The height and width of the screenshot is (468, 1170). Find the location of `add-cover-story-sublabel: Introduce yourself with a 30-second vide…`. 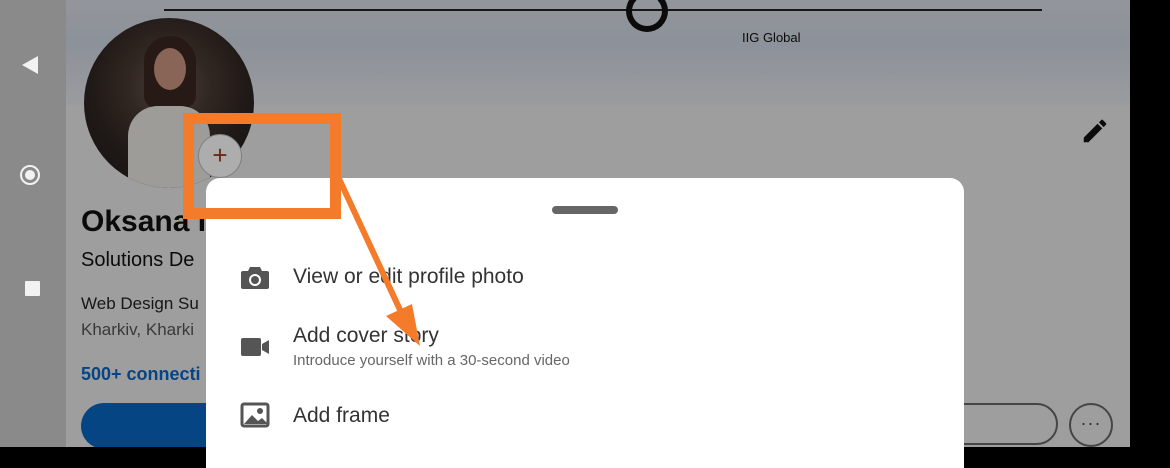

add-cover-story-sublabel: Introduce yourself with a 30-second vide… is located at coordinates (431, 360).